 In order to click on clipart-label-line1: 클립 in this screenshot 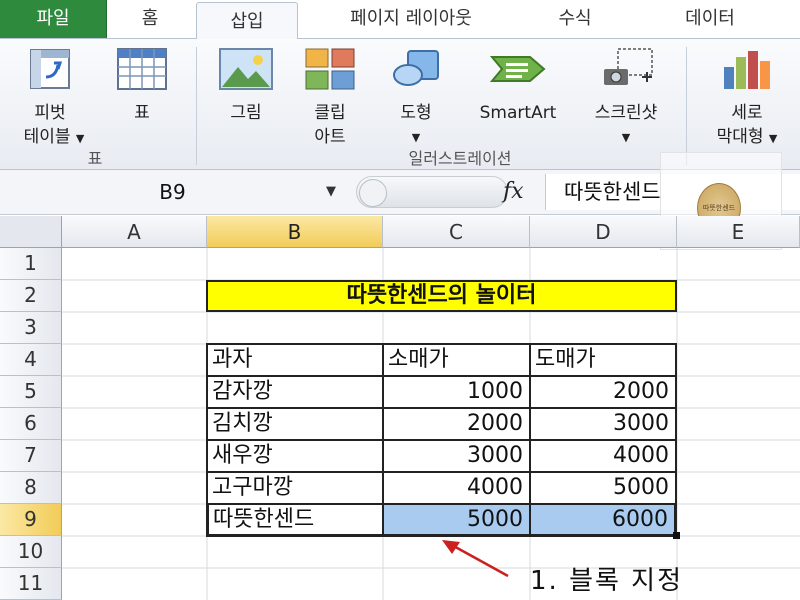, I will do `click(330, 113)`.